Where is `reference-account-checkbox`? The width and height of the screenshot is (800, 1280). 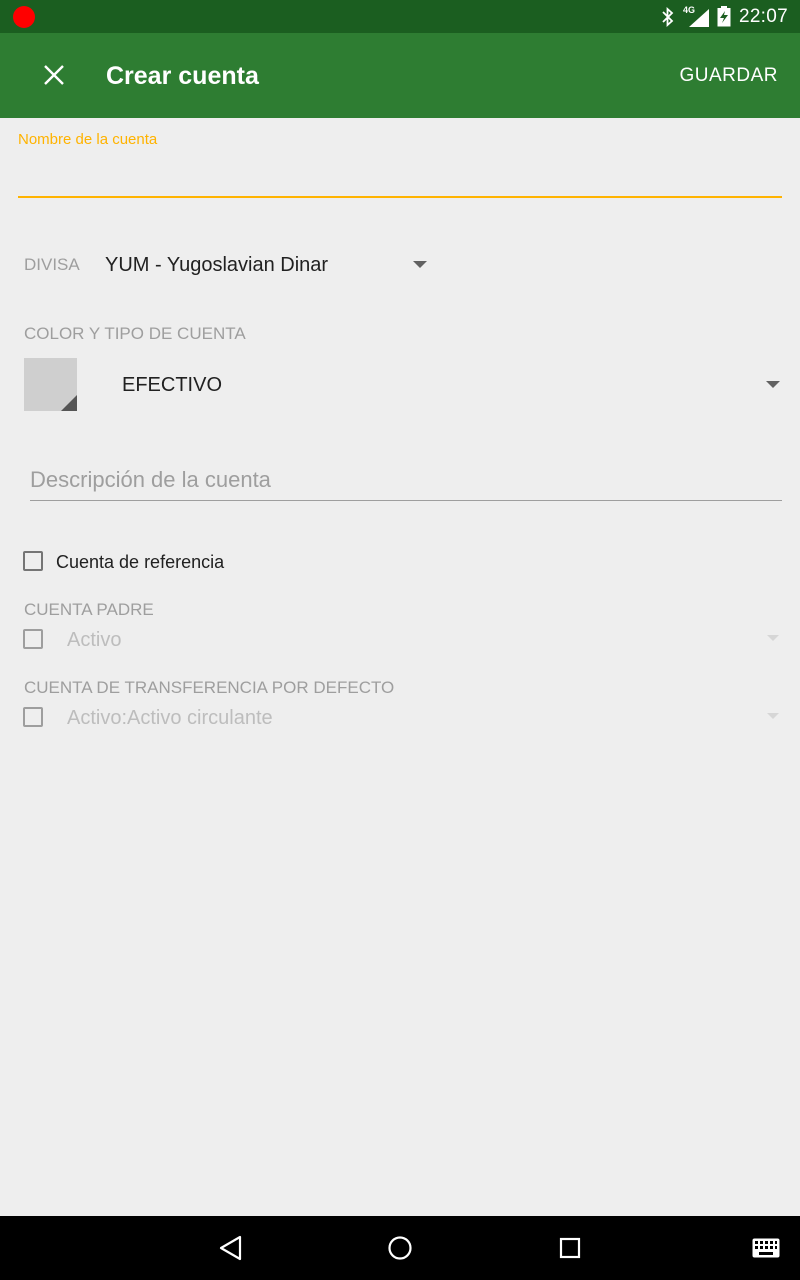
reference-account-checkbox is located at coordinates (33, 561).